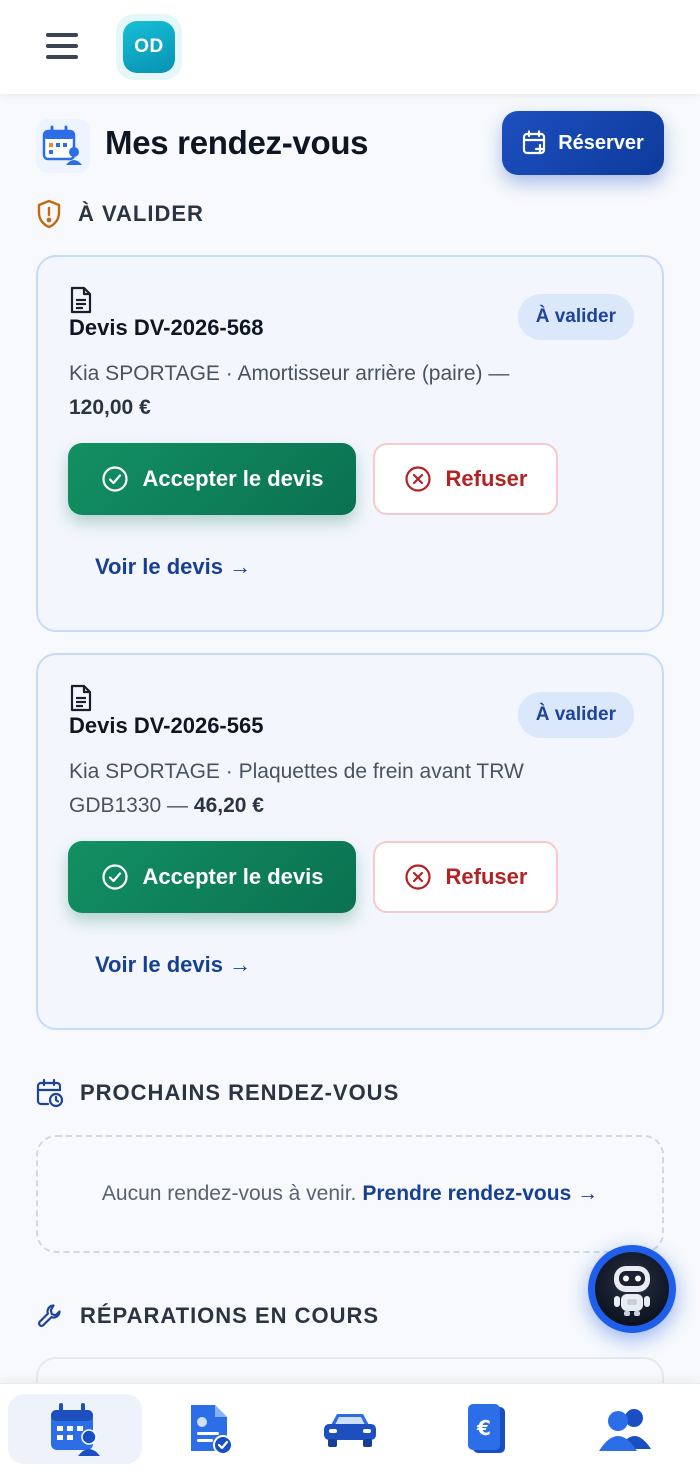  I want to click on reserve-button-label: Réserver, so click(601, 142).